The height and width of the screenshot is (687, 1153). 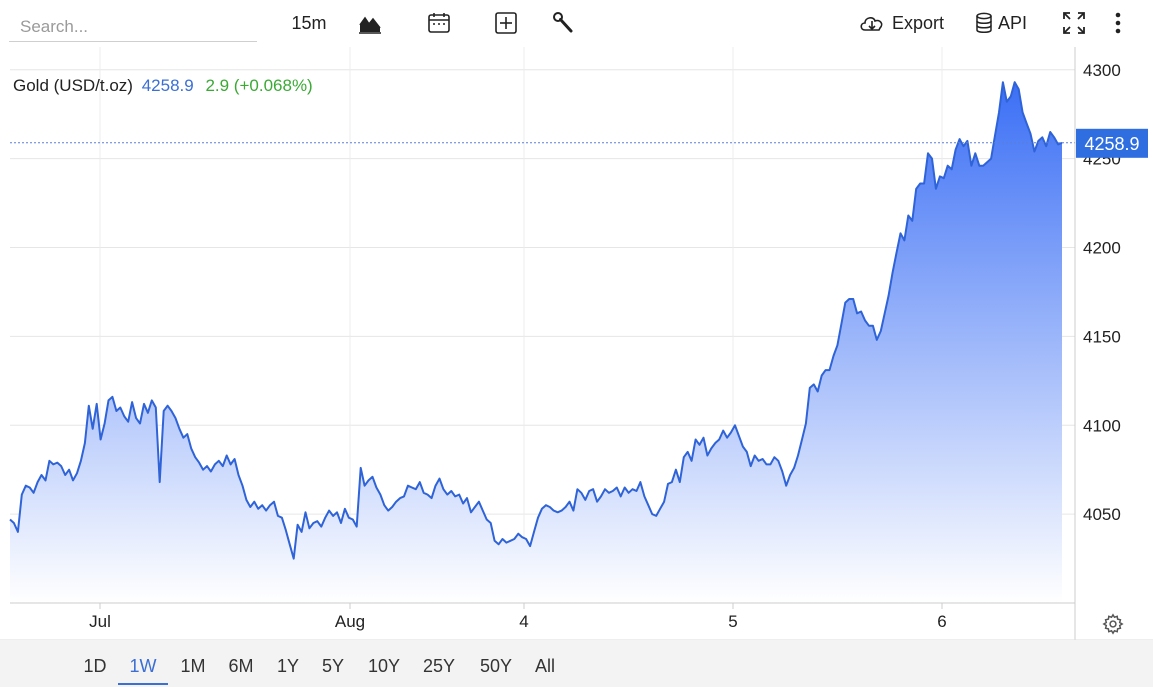 What do you see at coordinates (545, 669) in the screenshot?
I see `range-button-all: All` at bounding box center [545, 669].